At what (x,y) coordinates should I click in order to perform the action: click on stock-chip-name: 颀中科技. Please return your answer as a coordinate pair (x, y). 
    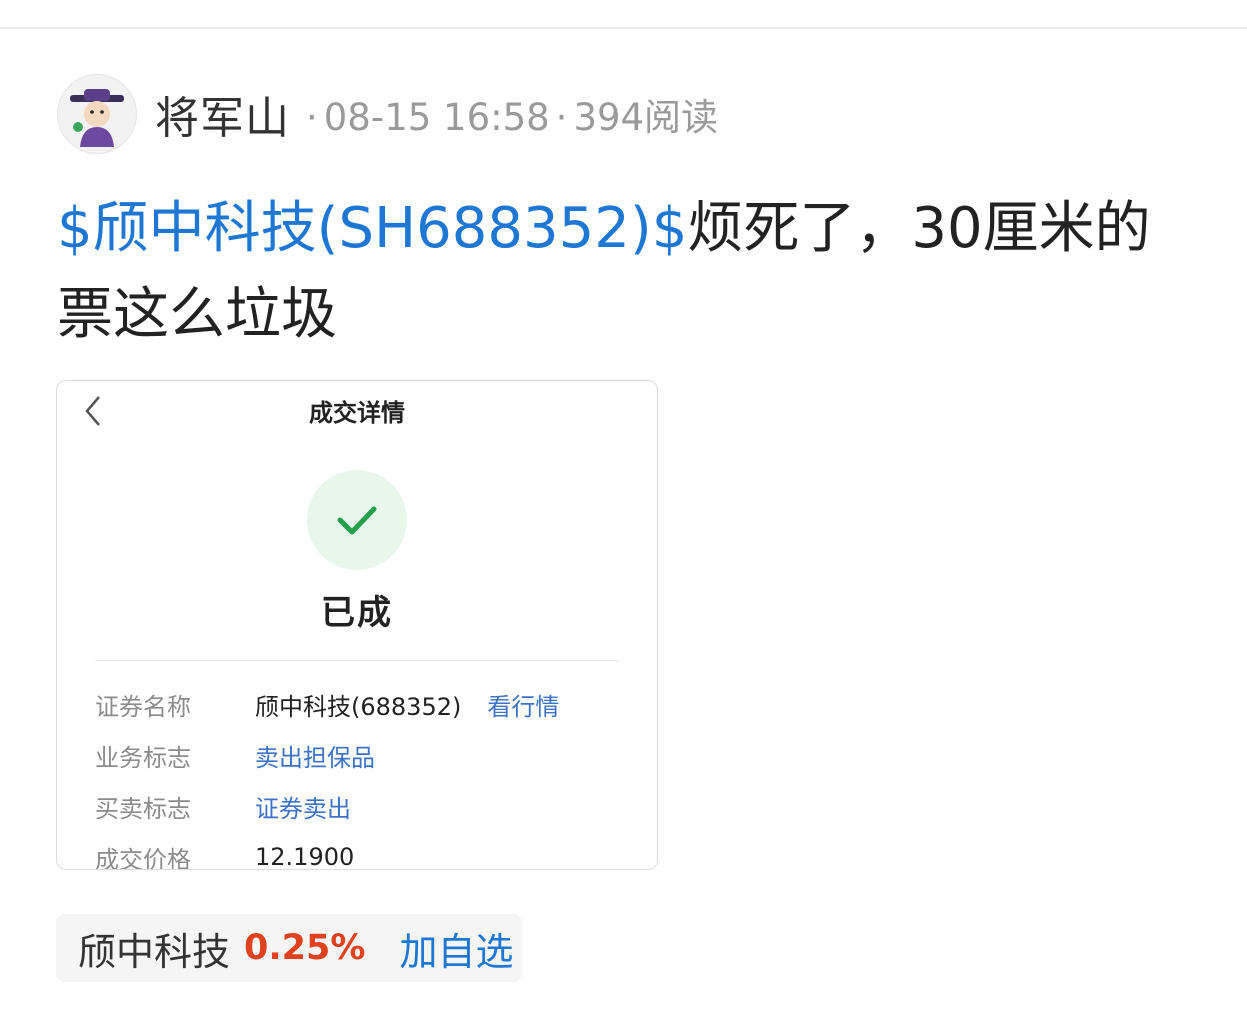
    Looking at the image, I should click on (154, 948).